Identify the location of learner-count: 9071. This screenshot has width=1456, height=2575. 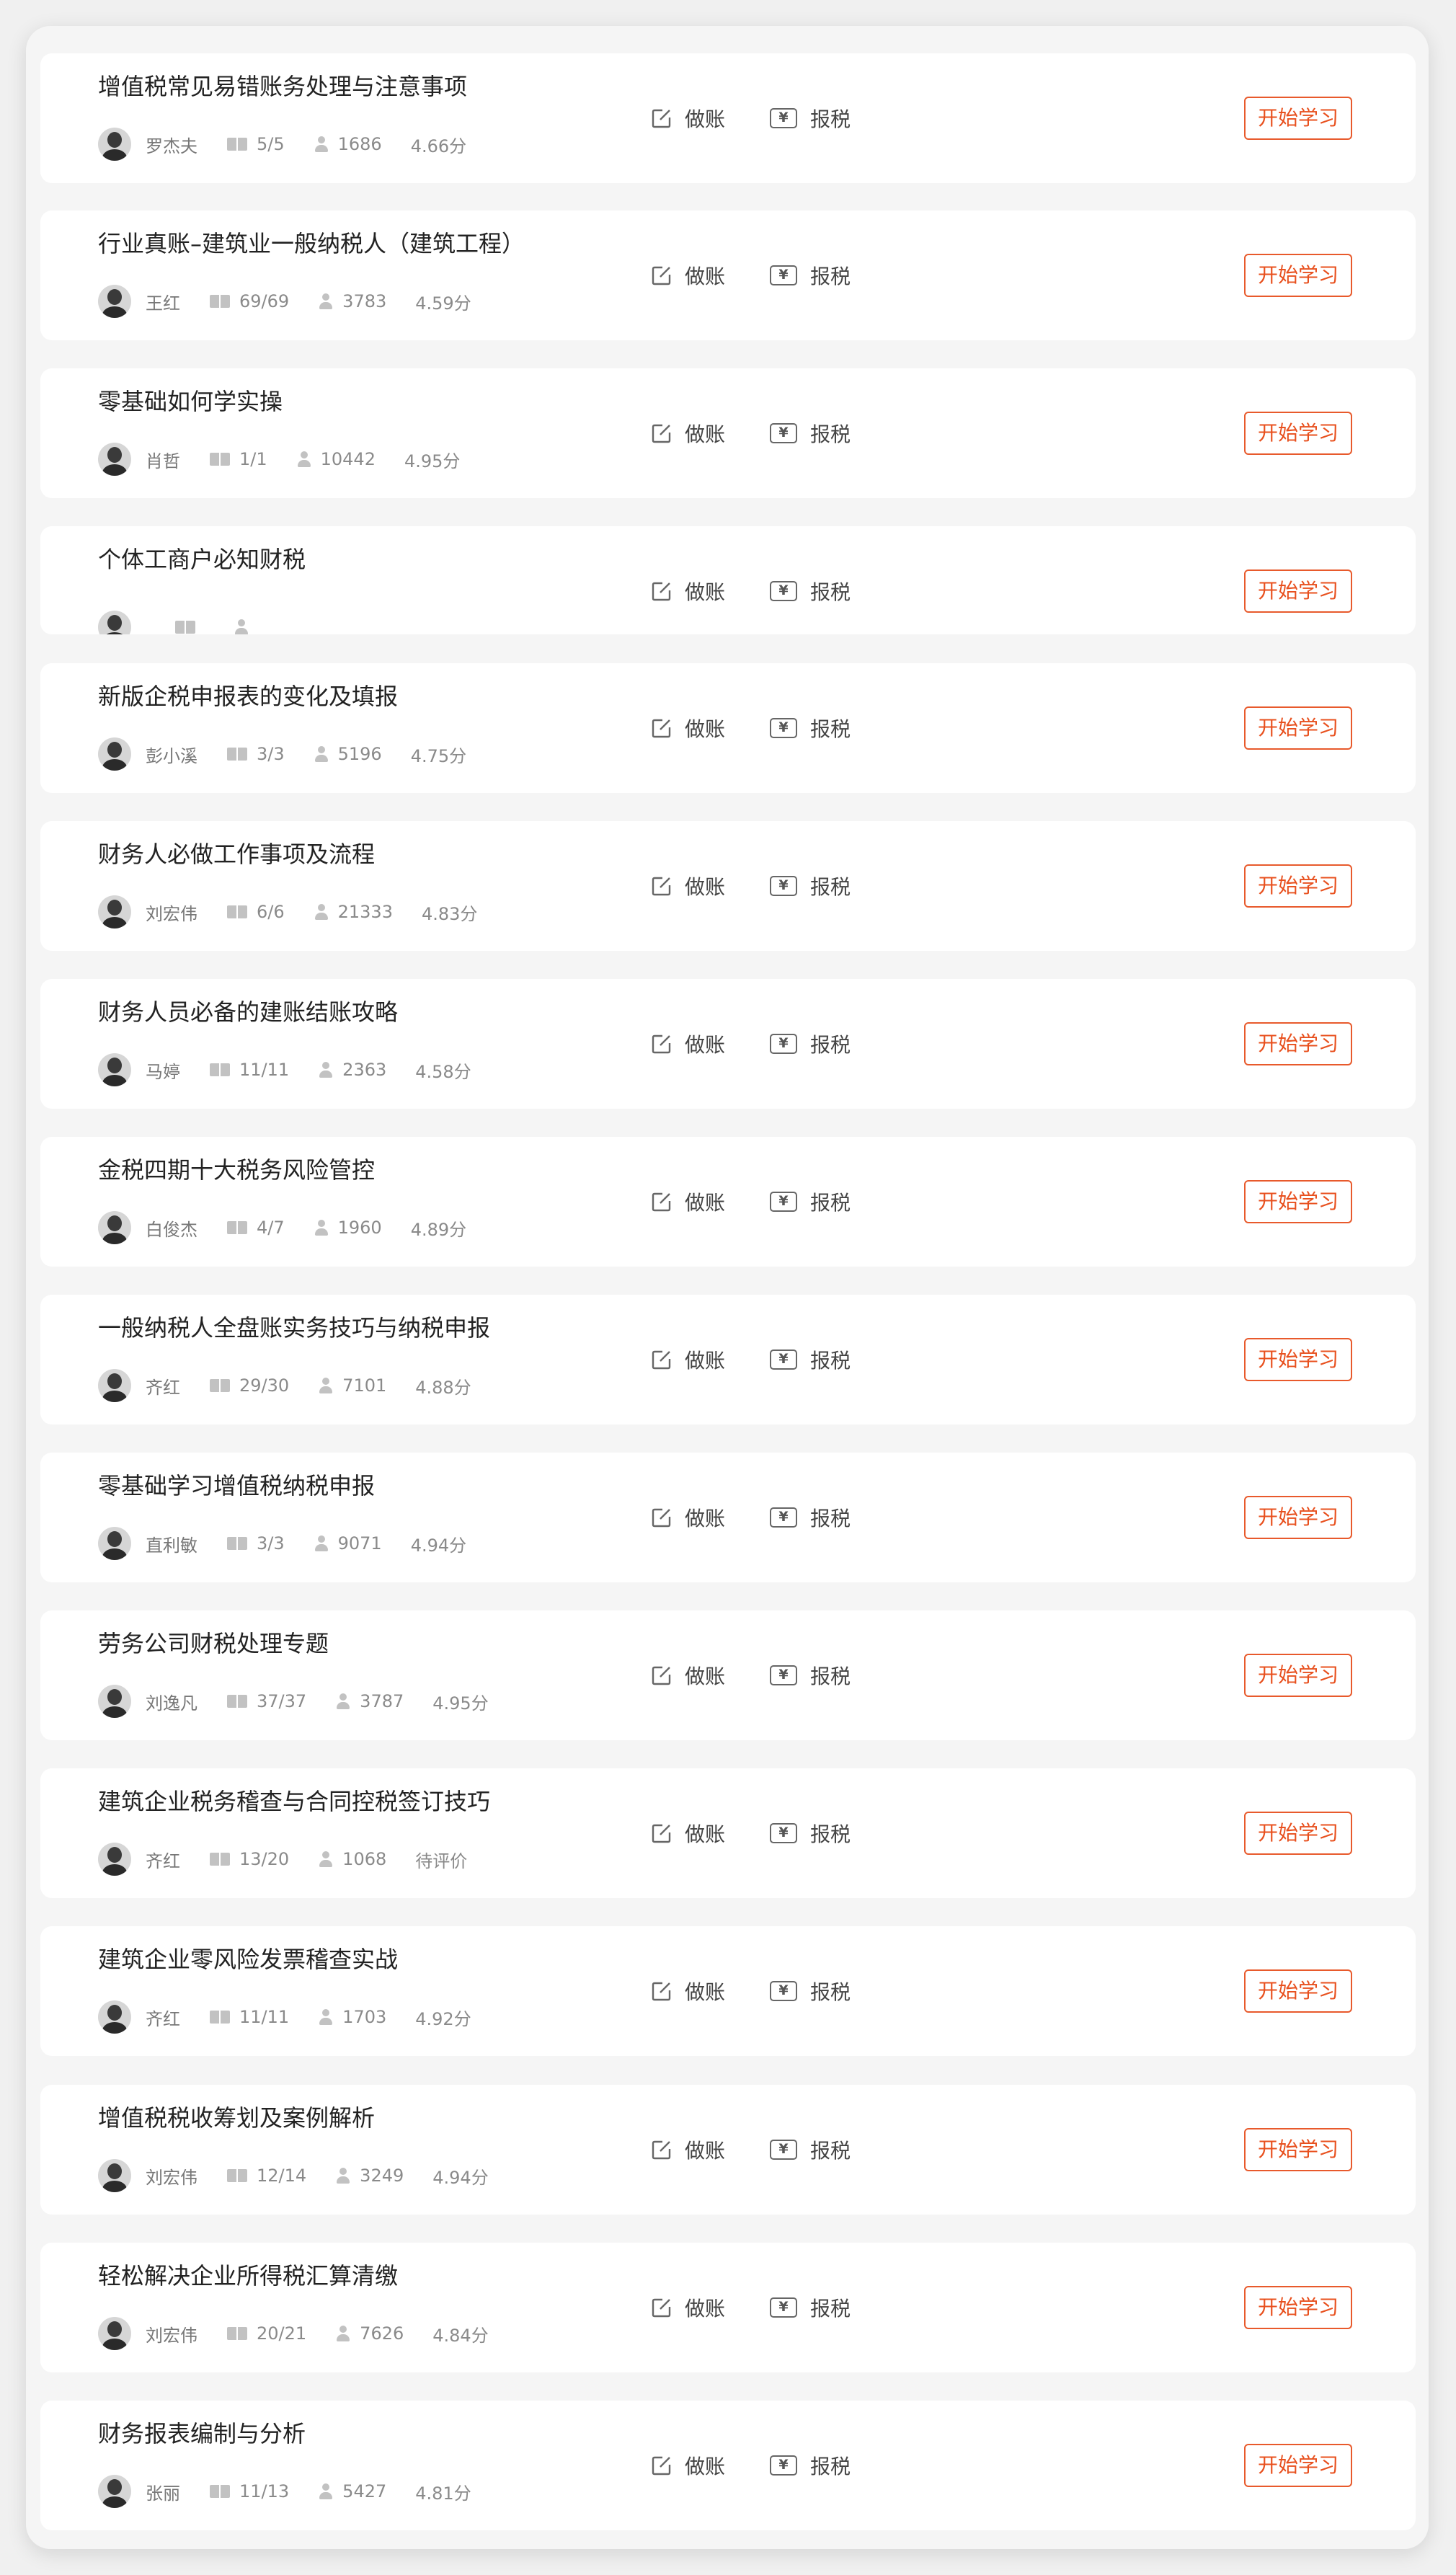
(359, 1543).